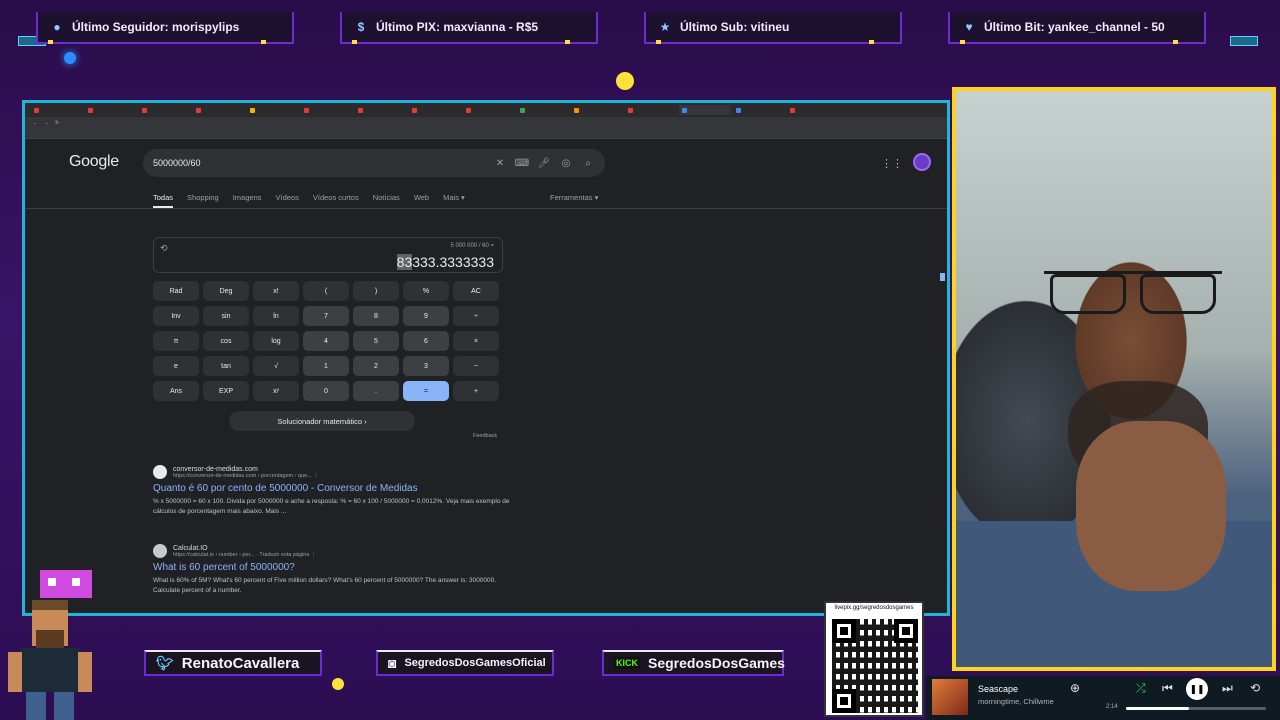 The height and width of the screenshot is (720, 1280). I want to click on key-power: xʸ, so click(276, 391).